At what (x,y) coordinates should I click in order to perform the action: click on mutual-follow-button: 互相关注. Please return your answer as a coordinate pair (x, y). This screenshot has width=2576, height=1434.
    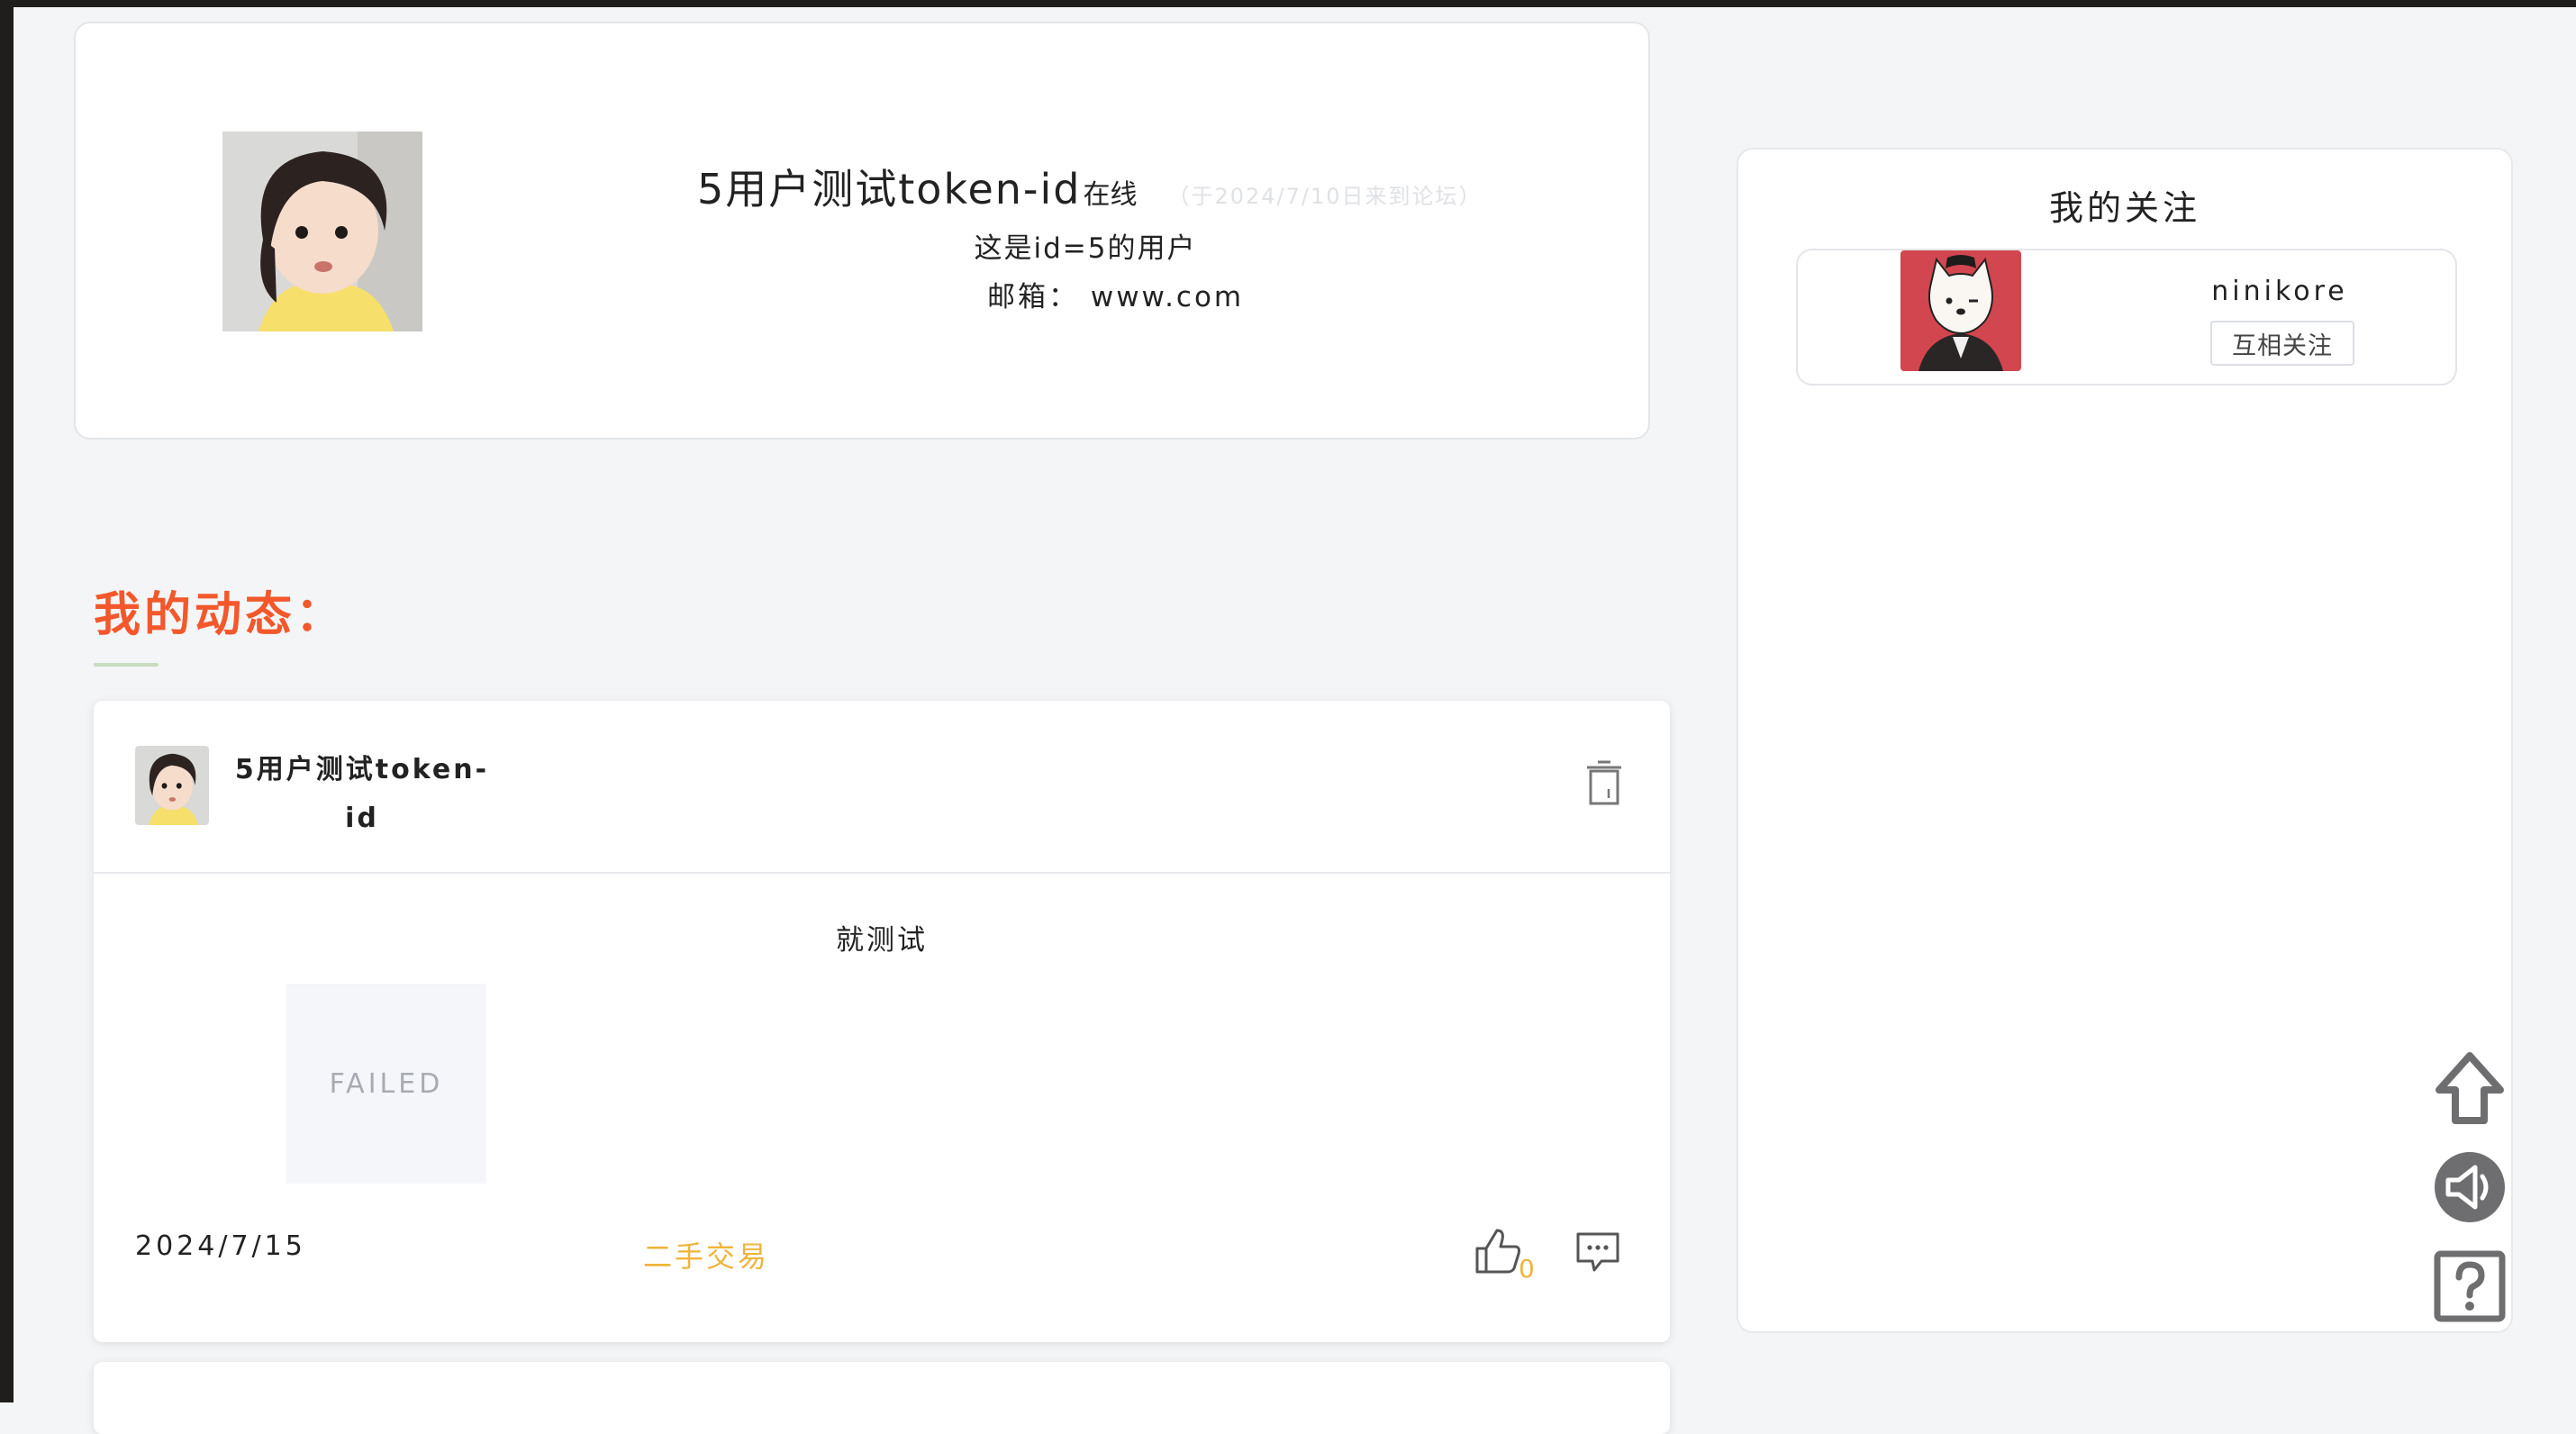
    Looking at the image, I should click on (2282, 343).